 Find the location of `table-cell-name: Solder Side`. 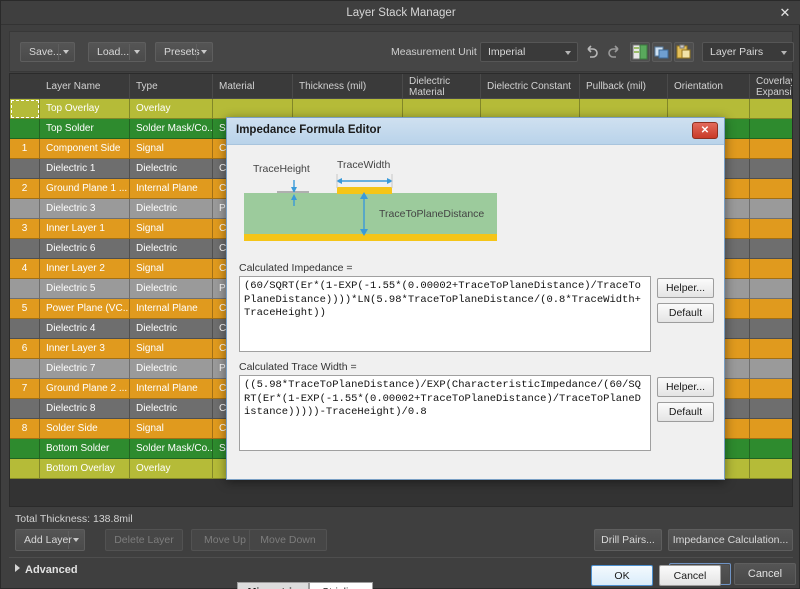

table-cell-name: Solder Side is located at coordinates (85, 429).